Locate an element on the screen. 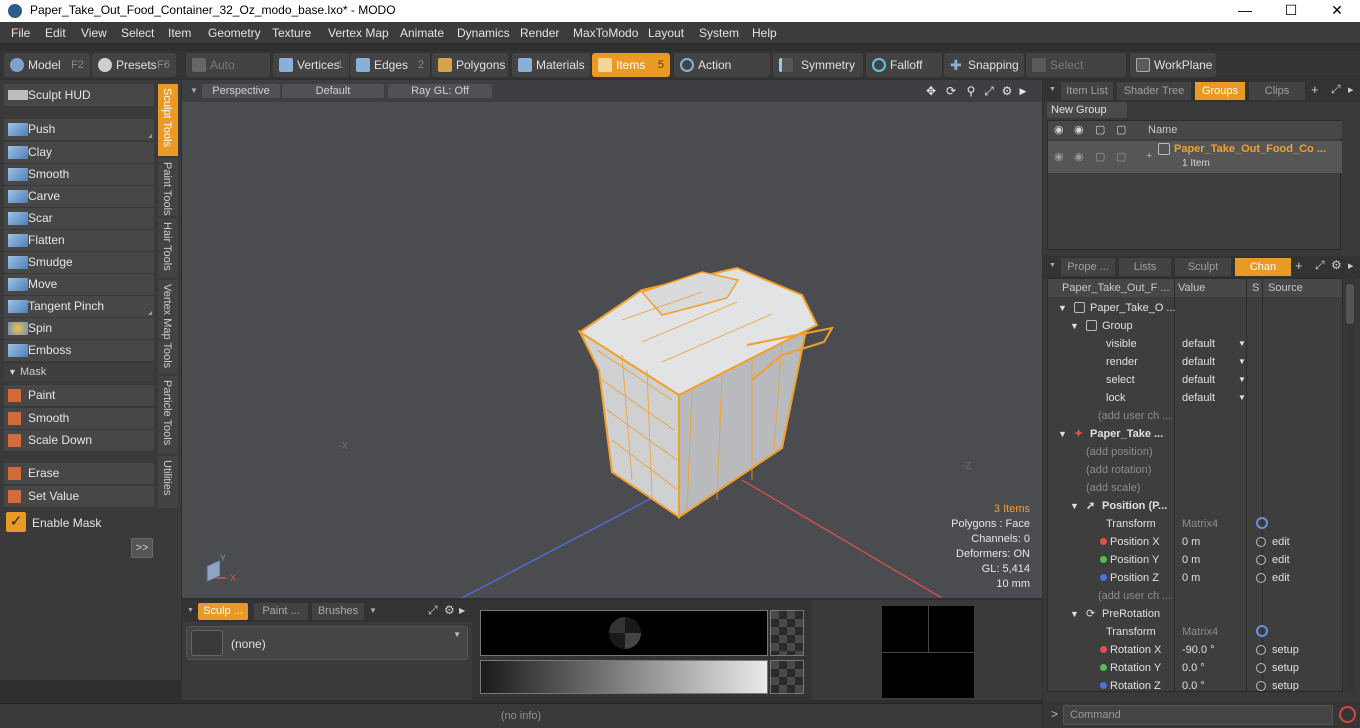 The width and height of the screenshot is (1360, 728). lock-icon: ▢ is located at coordinates (1100, 129).